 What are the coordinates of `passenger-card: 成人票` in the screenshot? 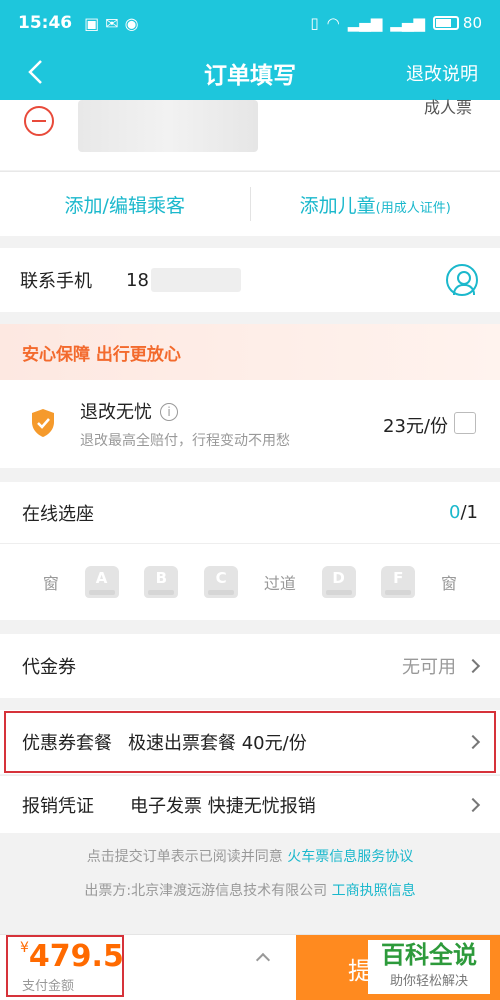 It's located at (250, 134).